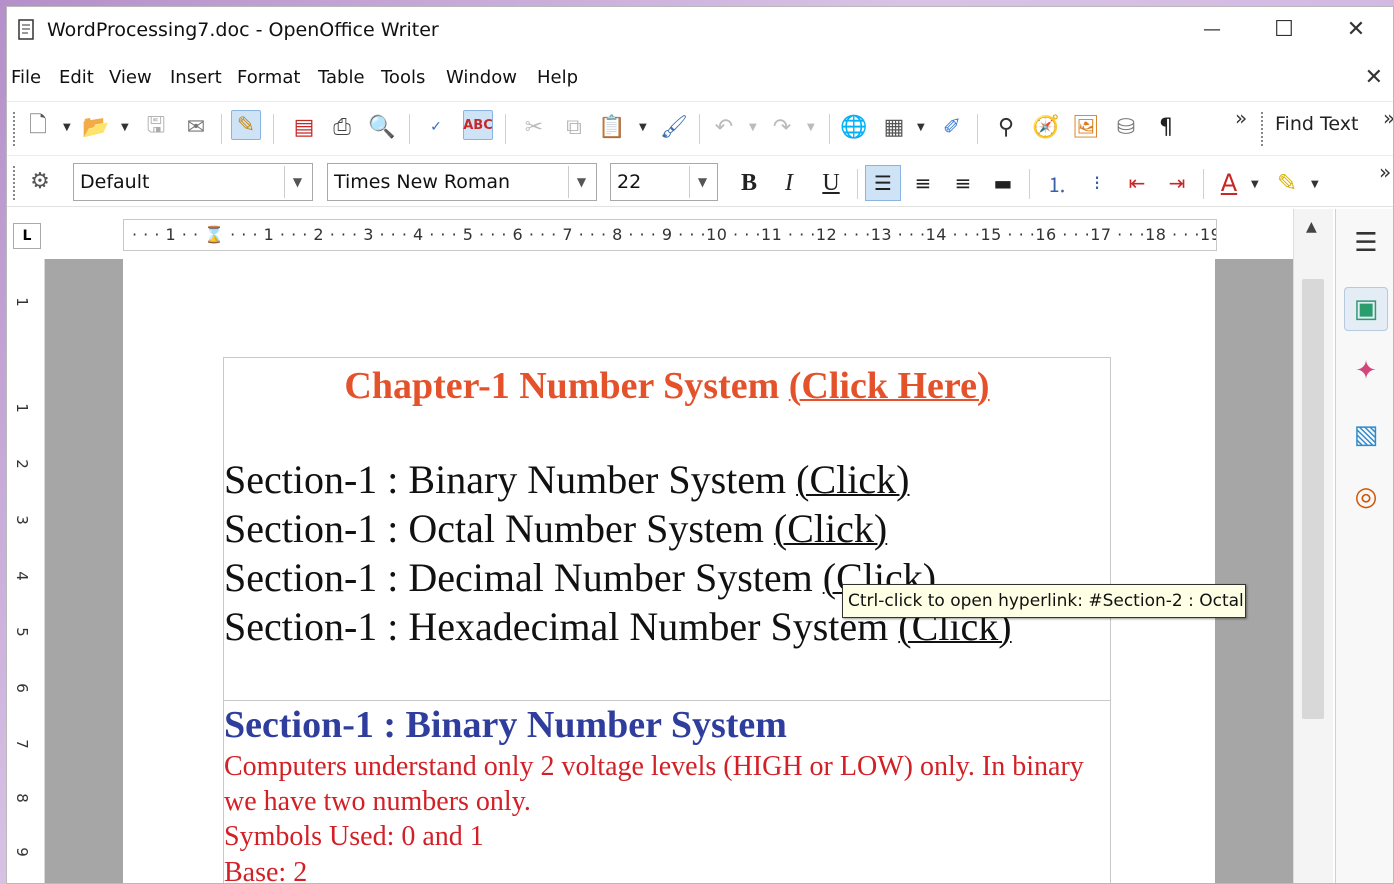 The width and height of the screenshot is (1394, 884). Describe the element at coordinates (21, 464) in the screenshot. I see `vruler-mark: 2` at that location.